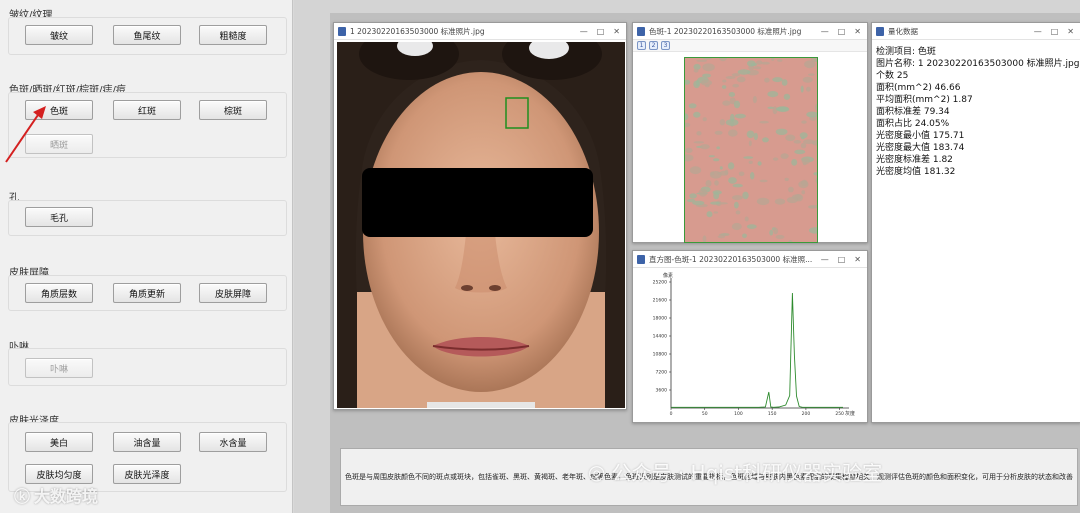  Describe the element at coordinates (233, 293) in the screenshot. I see `skin-barrier-button: 皮肤屏障` at that location.